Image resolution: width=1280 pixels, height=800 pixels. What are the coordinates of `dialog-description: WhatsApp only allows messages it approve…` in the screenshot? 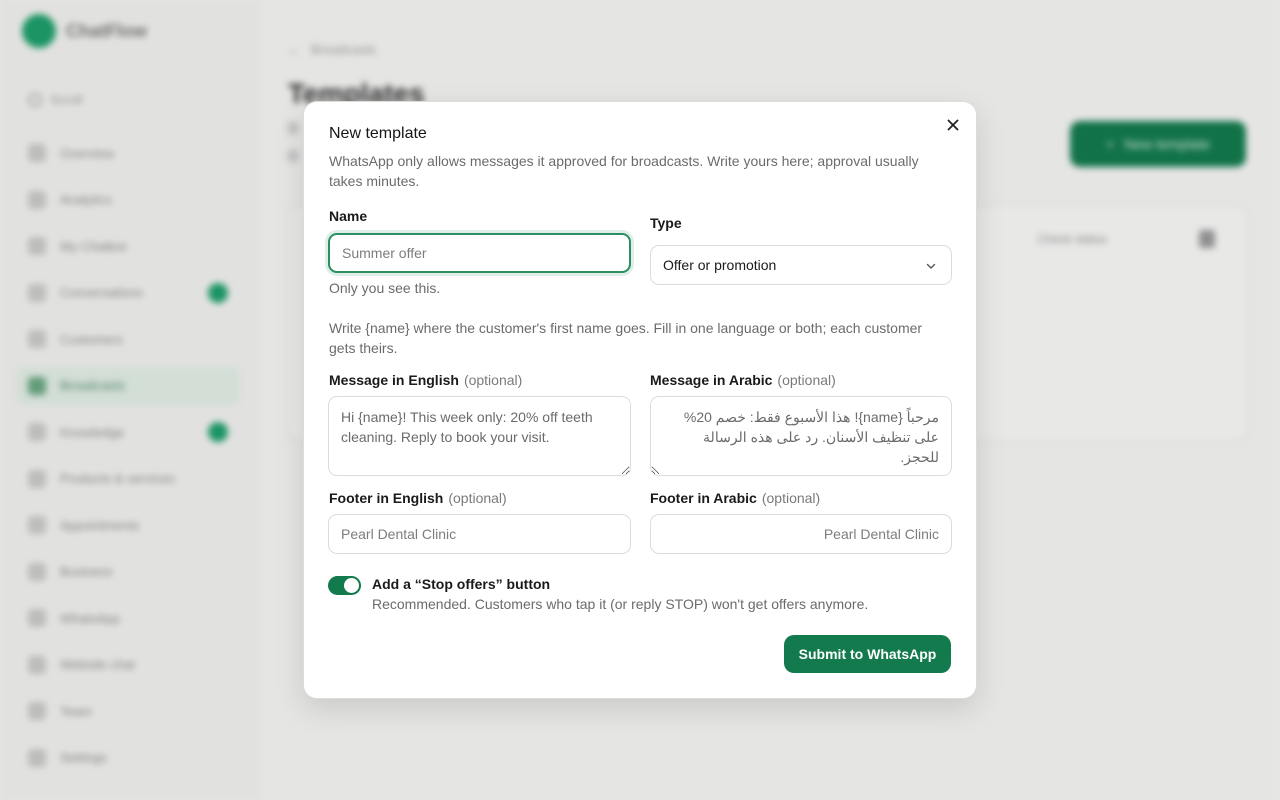 It's located at (624, 171).